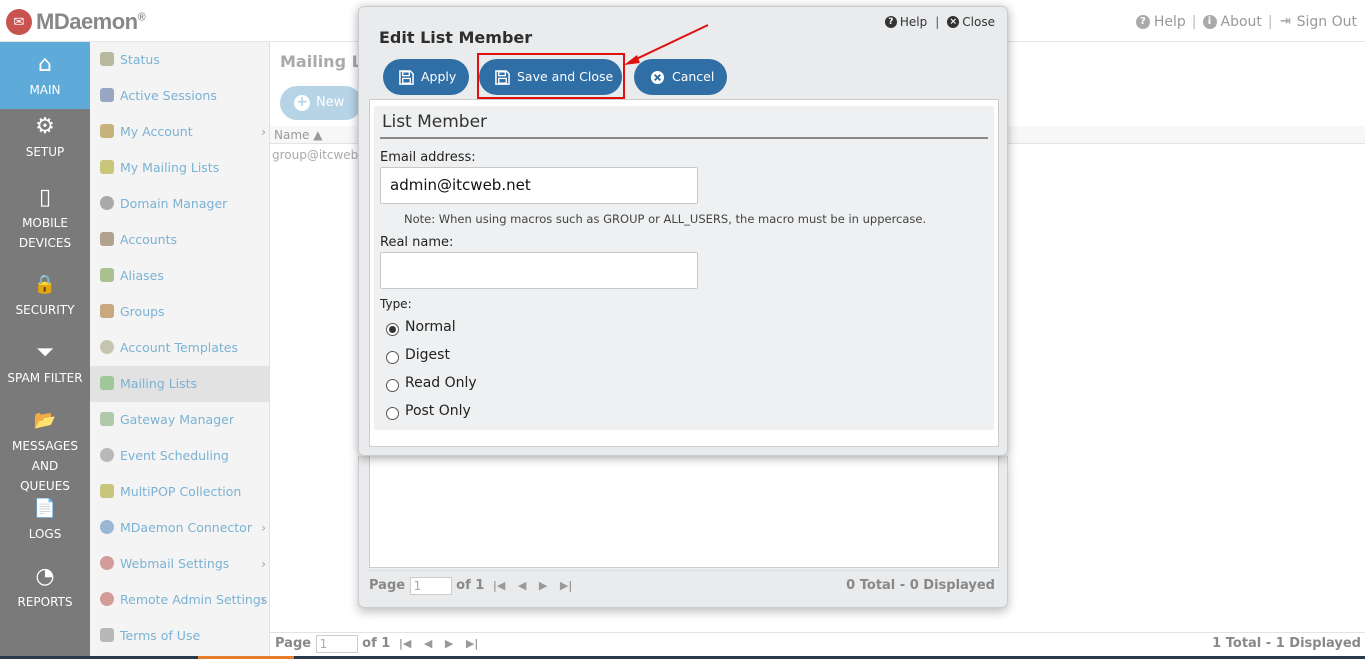 The image size is (1365, 659). What do you see at coordinates (148, 239) in the screenshot?
I see `subnav-label: Accounts` at bounding box center [148, 239].